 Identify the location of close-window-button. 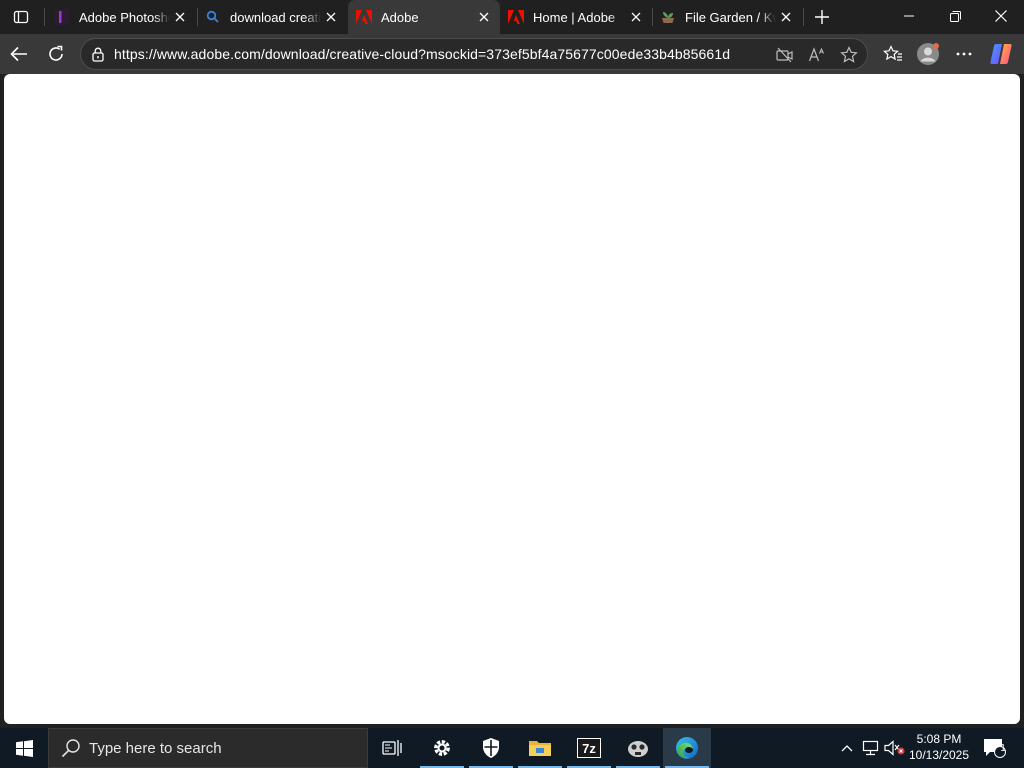
(1001, 16).